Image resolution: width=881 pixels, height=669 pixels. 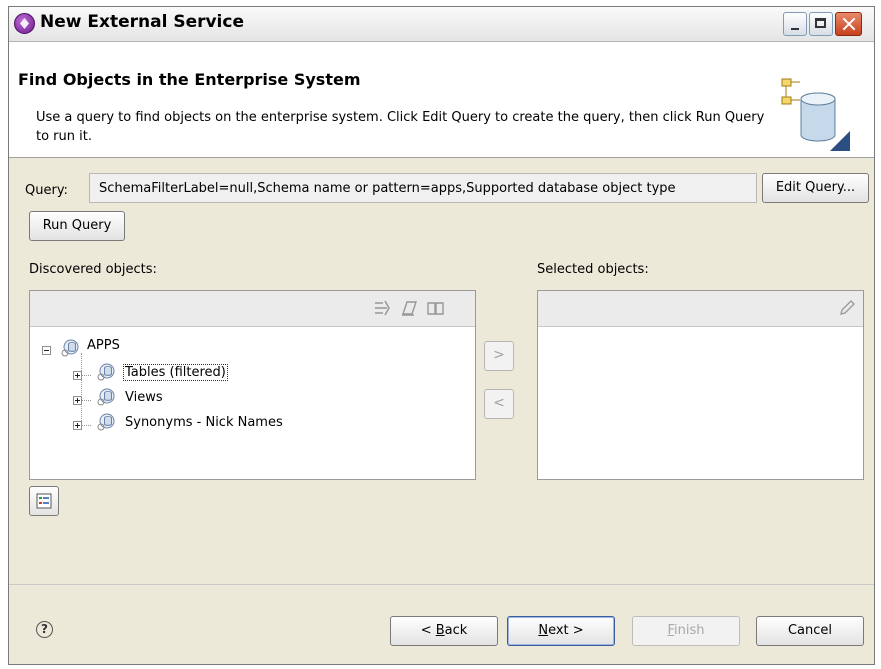 I want to click on tree-node-apps: APPS, so click(x=103, y=346).